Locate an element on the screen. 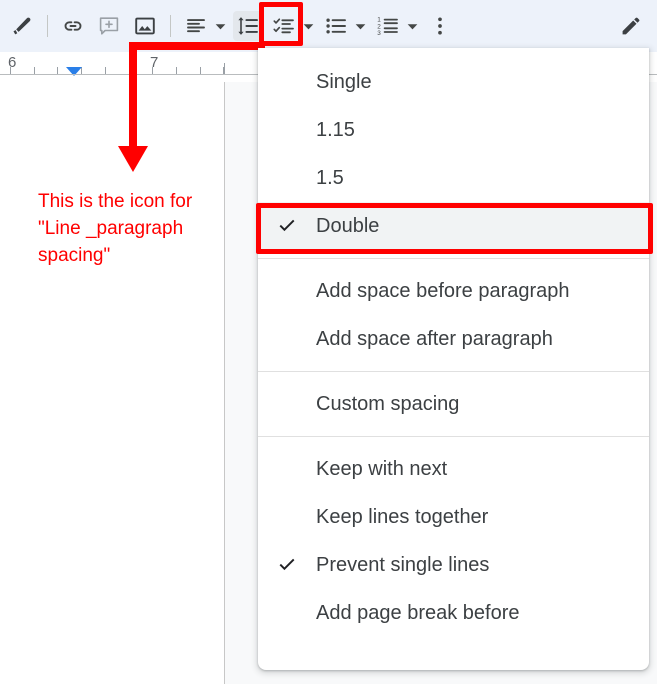  menu-item-add-space-after-paragraph: Add space after paragraph is located at coordinates (453, 339).